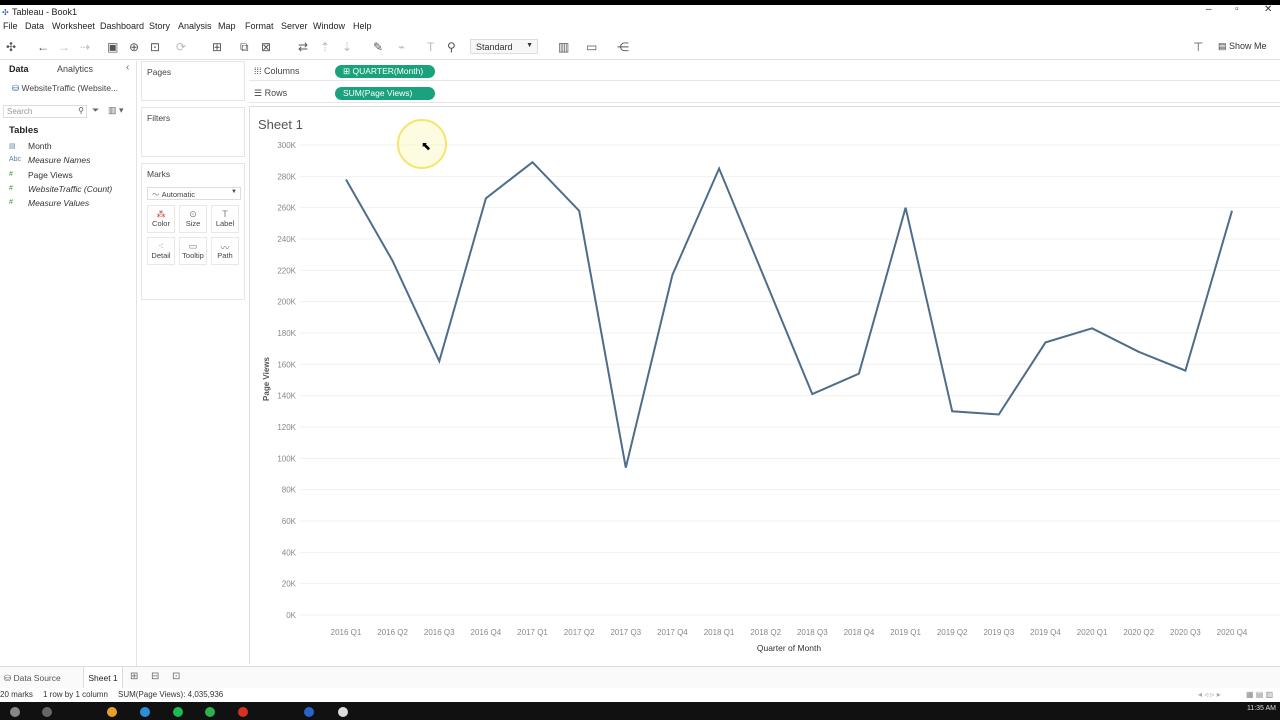 The height and width of the screenshot is (720, 1280). What do you see at coordinates (75, 69) in the screenshot?
I see `tab-analytics: Analytics` at bounding box center [75, 69].